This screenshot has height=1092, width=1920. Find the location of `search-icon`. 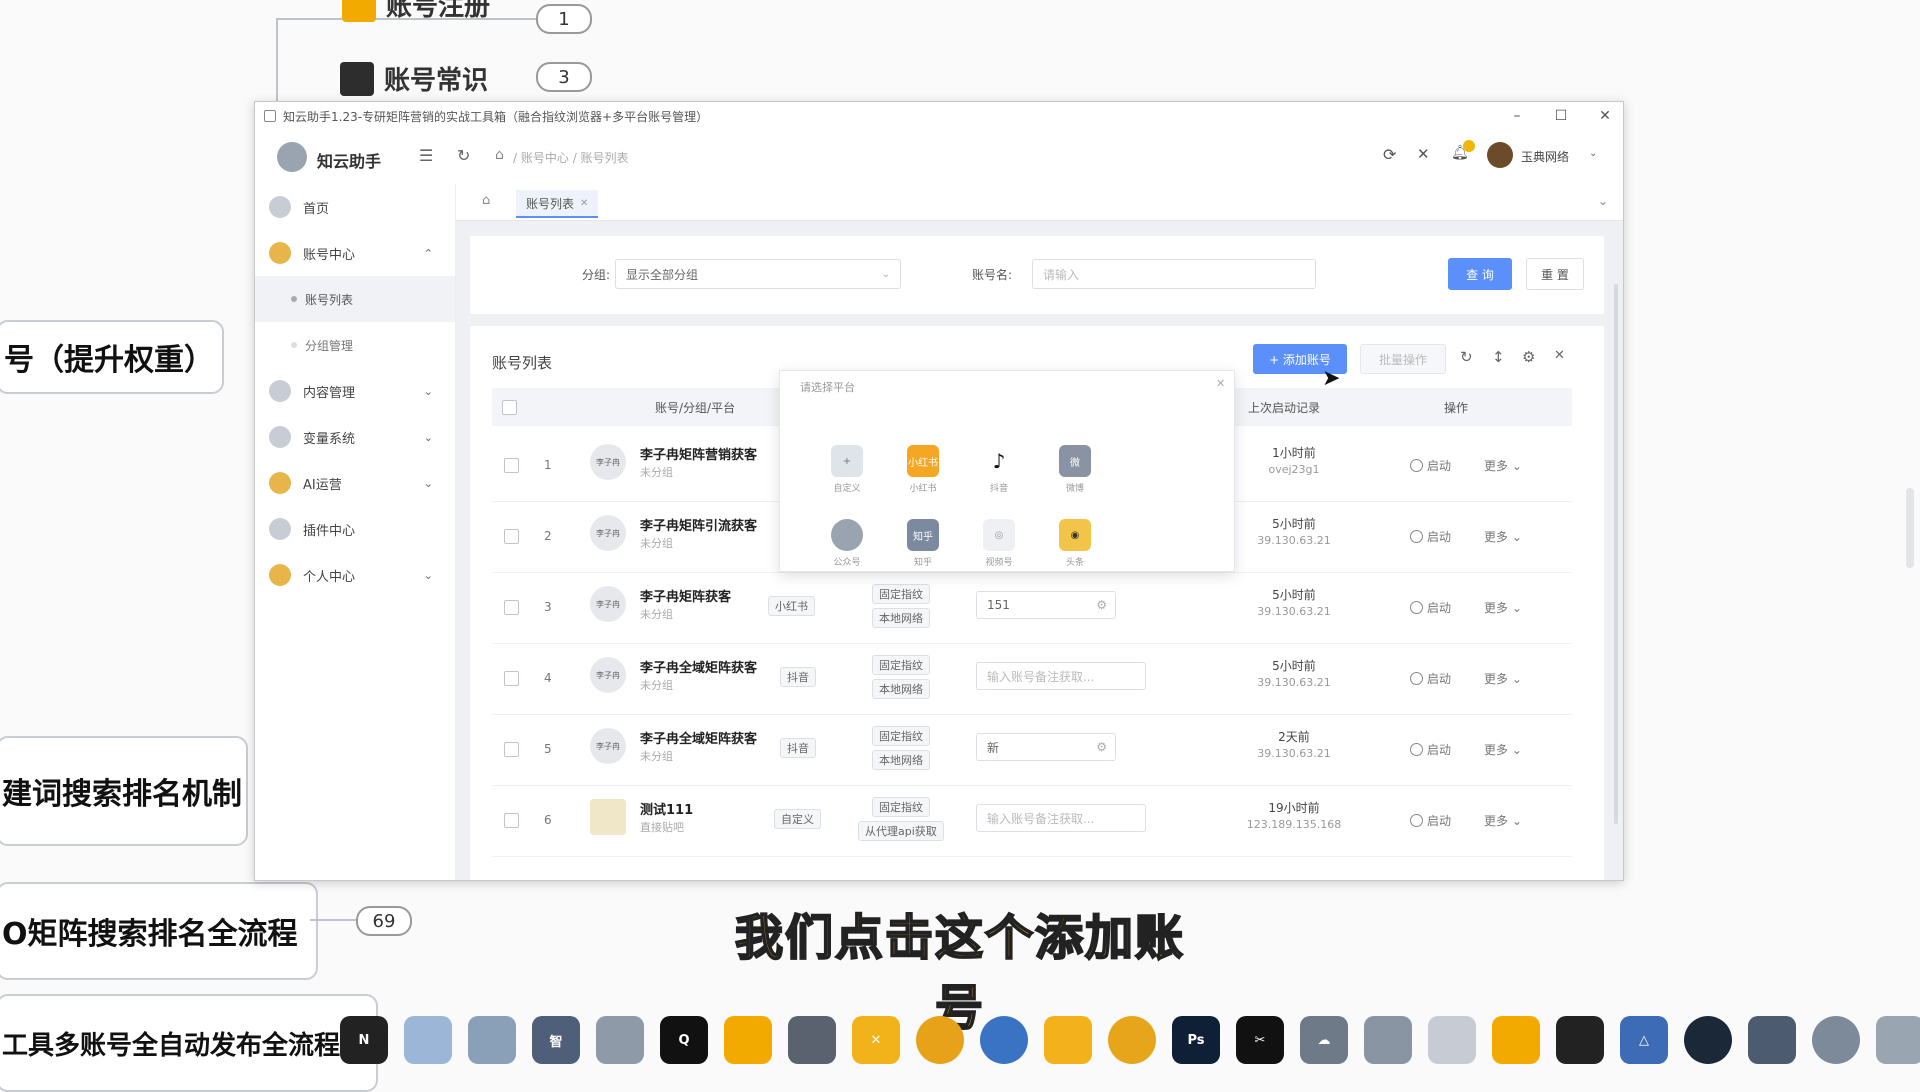

search-icon is located at coordinates (1836, 1040).